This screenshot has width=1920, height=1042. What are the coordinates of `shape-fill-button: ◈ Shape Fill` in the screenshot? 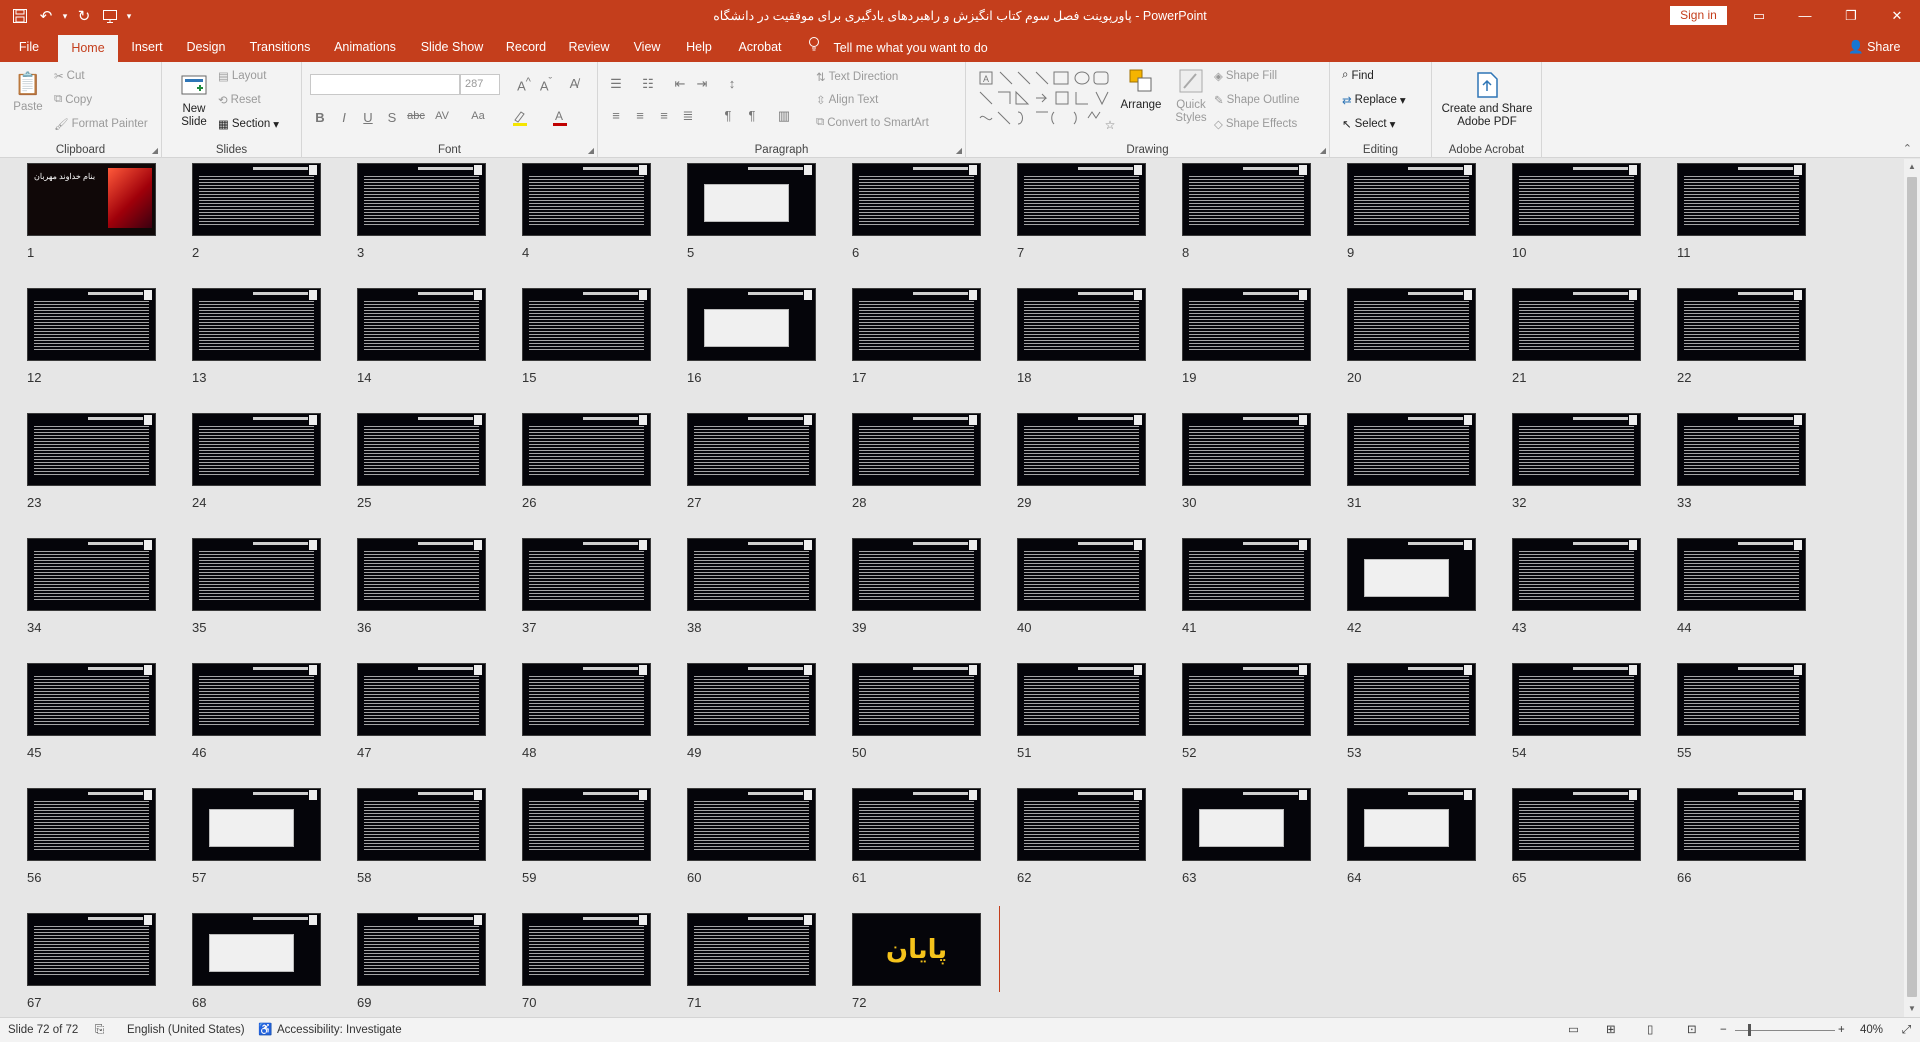 It's located at (1245, 76).